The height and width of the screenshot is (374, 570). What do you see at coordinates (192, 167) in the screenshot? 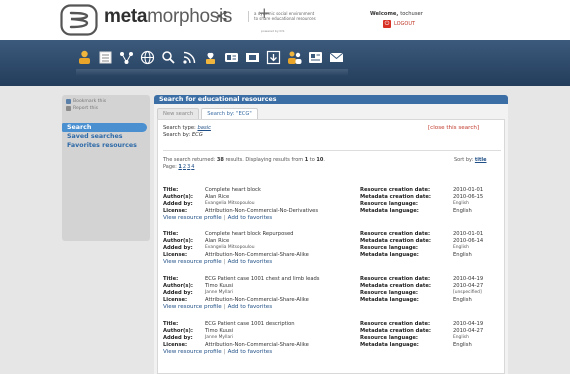
I see `page-link-4: 4` at bounding box center [192, 167].